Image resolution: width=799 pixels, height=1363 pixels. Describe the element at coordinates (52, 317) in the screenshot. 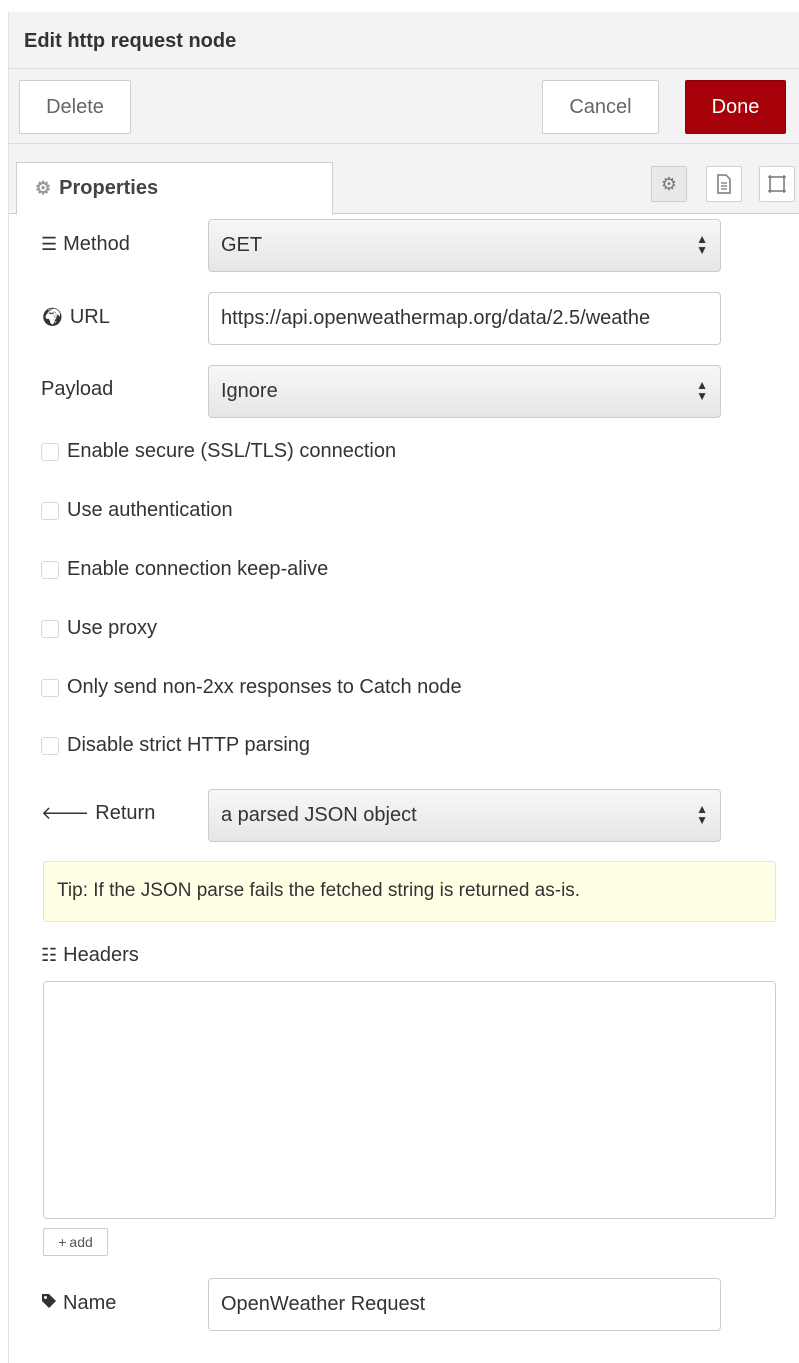

I see `globe-icon: 🌍︎` at that location.